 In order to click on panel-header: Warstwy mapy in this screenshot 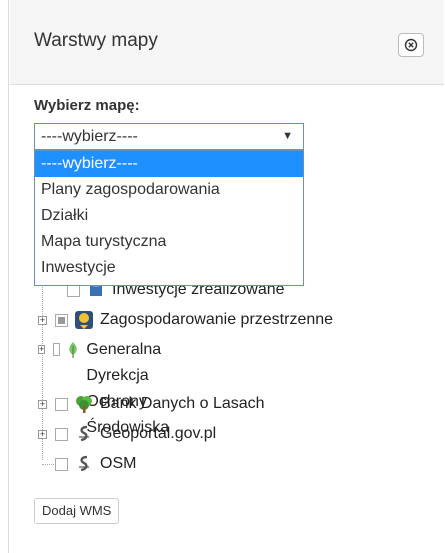, I will do `click(227, 42)`.